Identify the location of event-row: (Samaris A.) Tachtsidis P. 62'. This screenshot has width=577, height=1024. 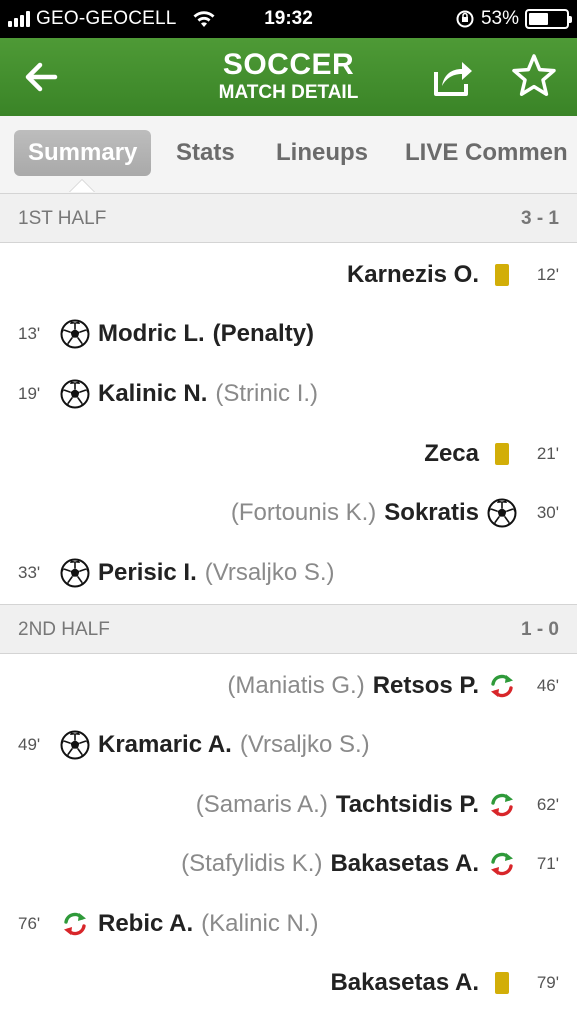
(288, 805).